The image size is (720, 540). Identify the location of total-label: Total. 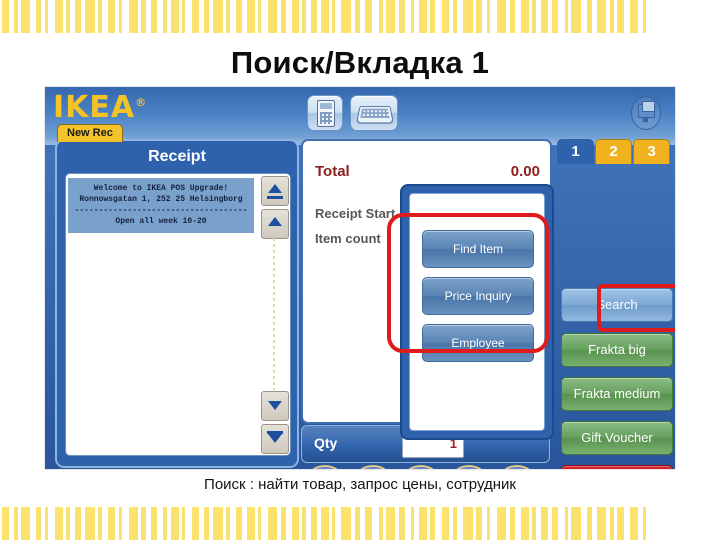
(332, 171).